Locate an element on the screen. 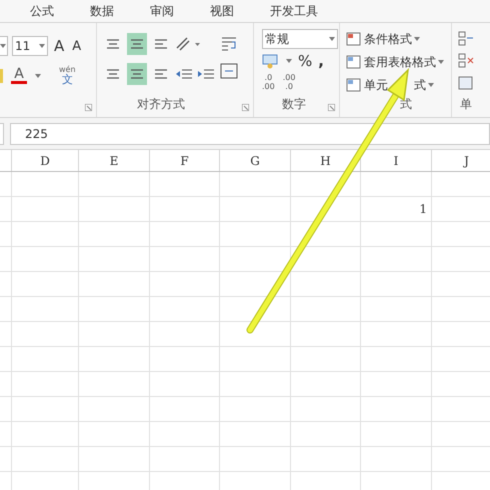 Image resolution: width=490 pixels, height=490 pixels. column-header: J is located at coordinates (461, 160).